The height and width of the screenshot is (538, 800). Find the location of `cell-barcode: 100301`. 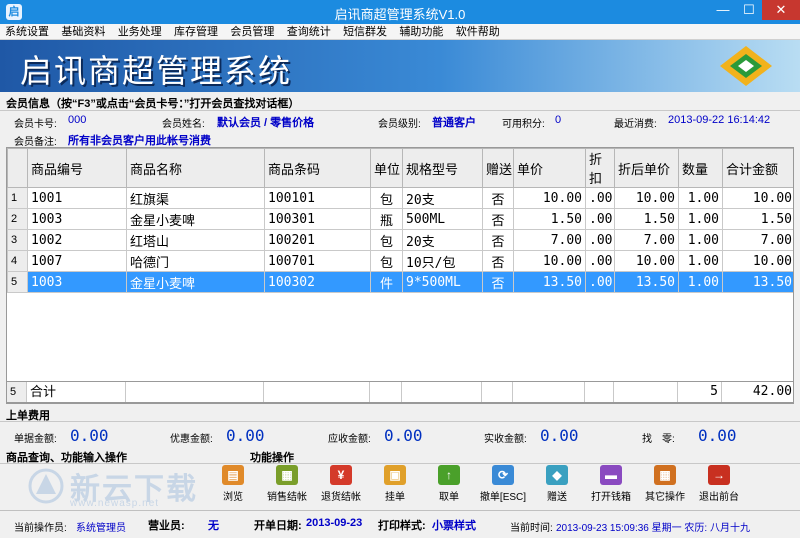

cell-barcode: 100301 is located at coordinates (317, 219).